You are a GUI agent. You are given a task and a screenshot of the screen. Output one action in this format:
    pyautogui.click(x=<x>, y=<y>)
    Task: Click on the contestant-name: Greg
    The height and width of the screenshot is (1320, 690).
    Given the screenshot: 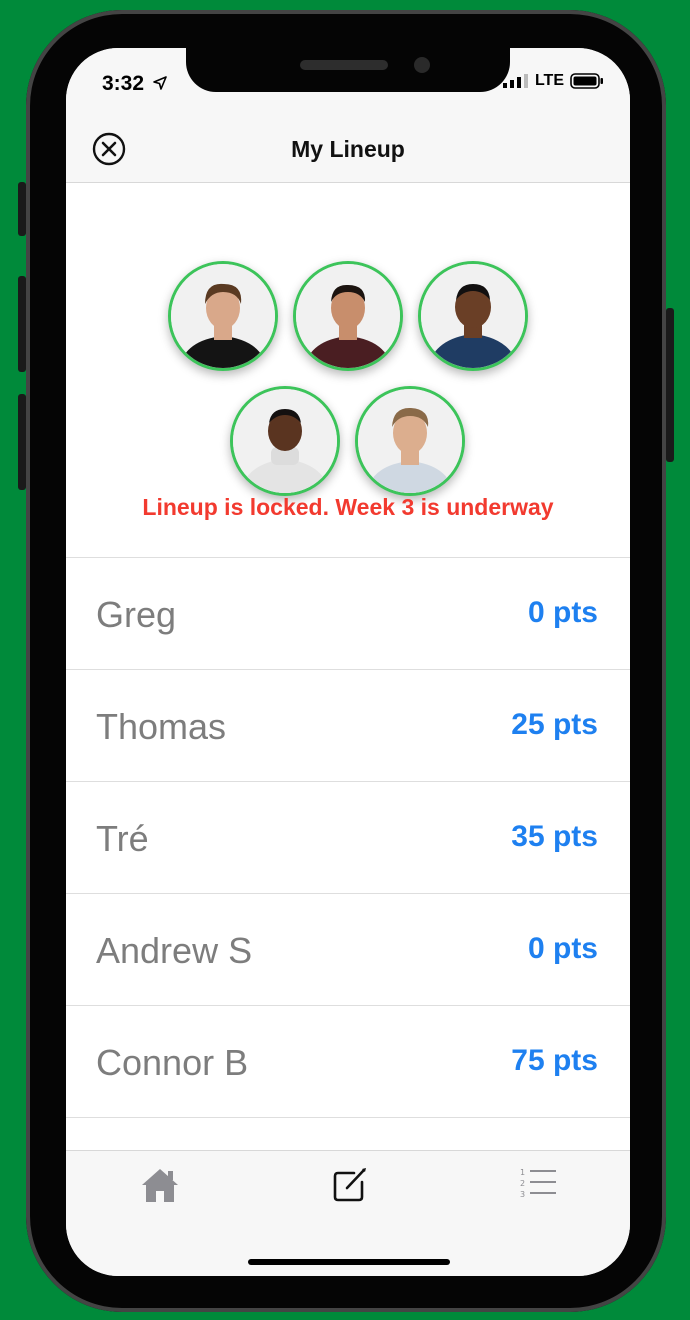 What is the action you would take?
    pyautogui.click(x=136, y=614)
    